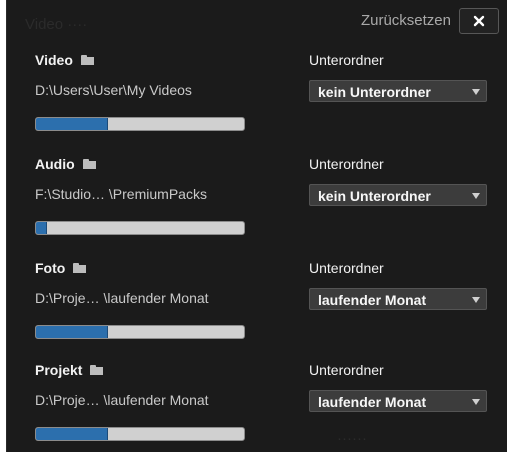 This screenshot has height=452, width=509. What do you see at coordinates (50, 268) in the screenshot?
I see `foto-title: Foto` at bounding box center [50, 268].